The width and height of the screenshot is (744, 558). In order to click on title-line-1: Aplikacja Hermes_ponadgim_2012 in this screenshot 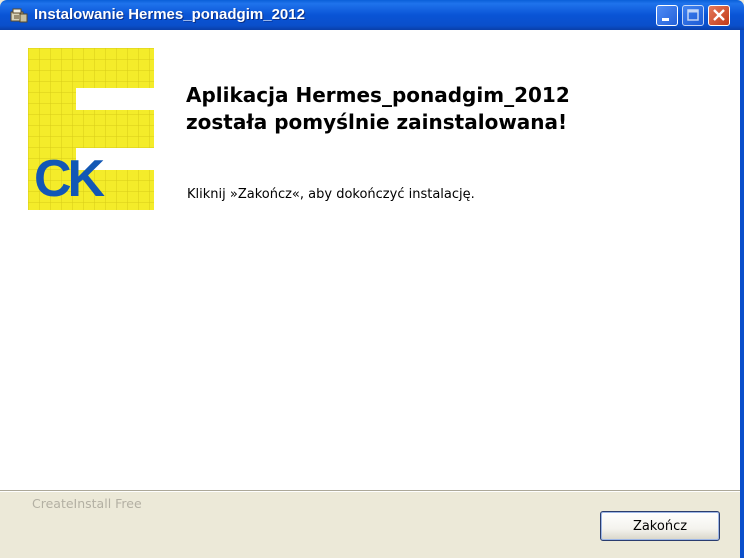, I will do `click(378, 95)`.